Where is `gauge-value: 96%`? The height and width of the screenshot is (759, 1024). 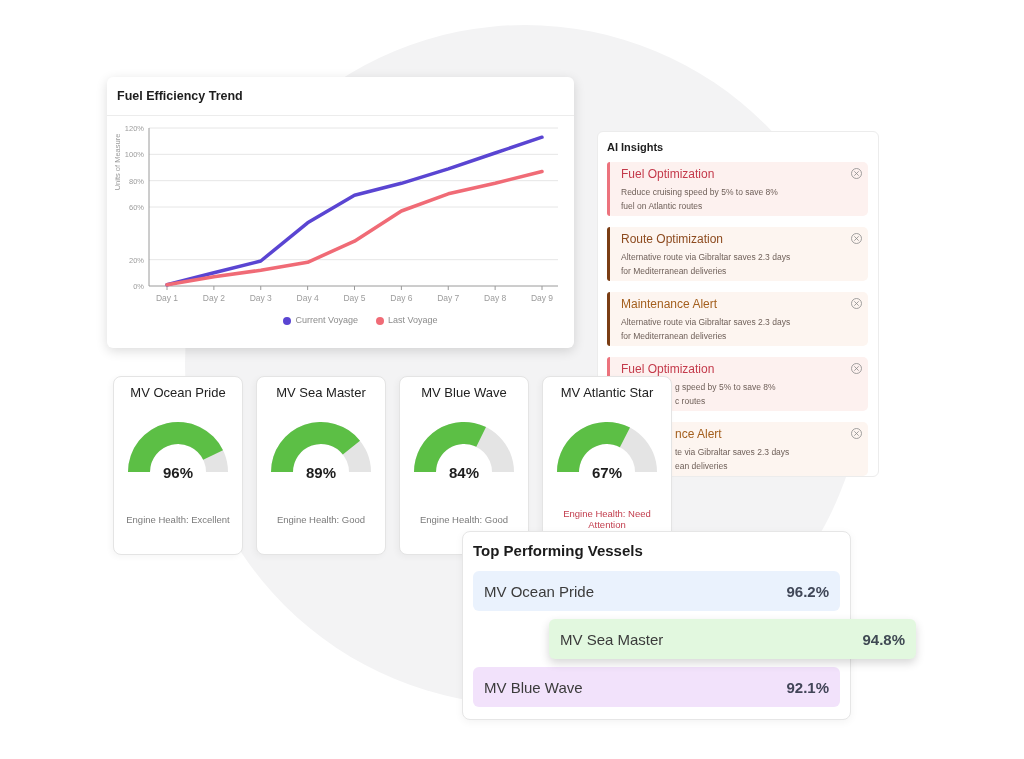
gauge-value: 96% is located at coordinates (178, 472).